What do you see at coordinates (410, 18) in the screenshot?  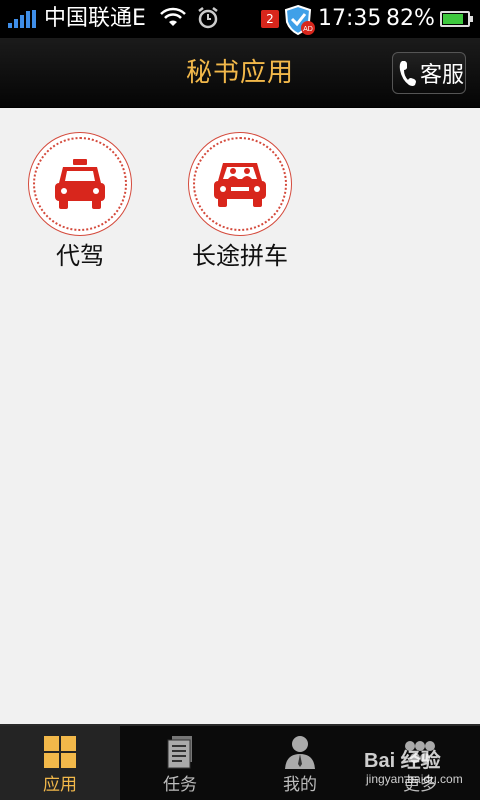 I see `battery-percent: 82%` at bounding box center [410, 18].